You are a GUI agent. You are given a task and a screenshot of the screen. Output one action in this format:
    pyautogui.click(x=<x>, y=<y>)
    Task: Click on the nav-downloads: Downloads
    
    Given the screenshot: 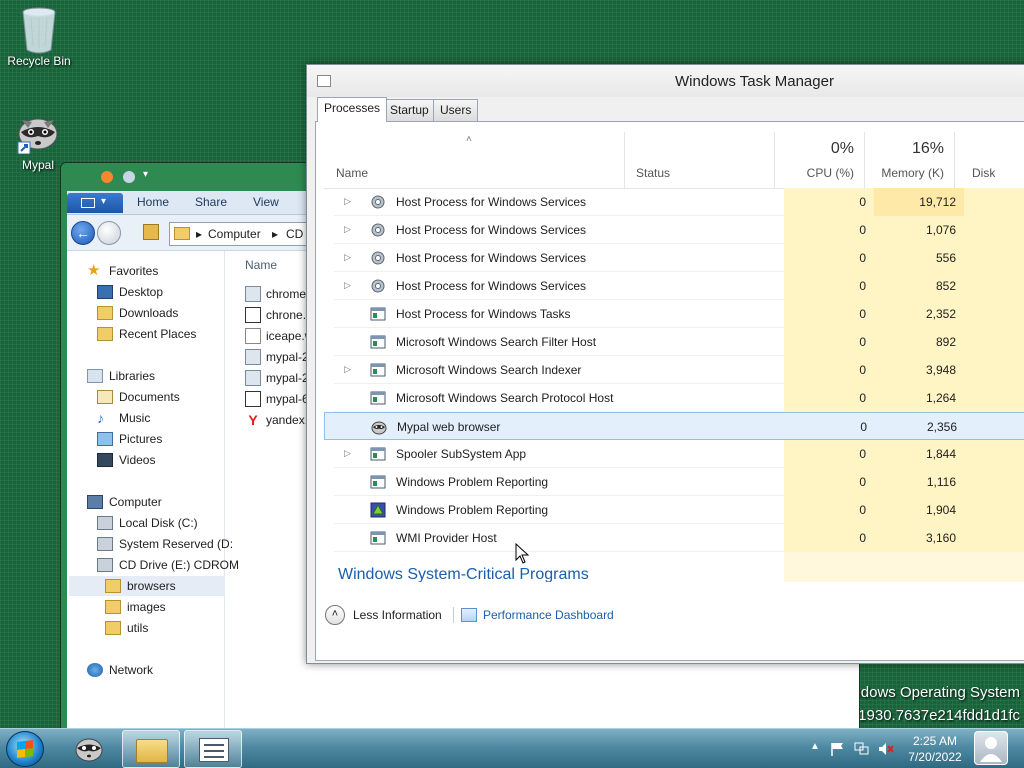 What is the action you would take?
    pyautogui.click(x=137, y=313)
    